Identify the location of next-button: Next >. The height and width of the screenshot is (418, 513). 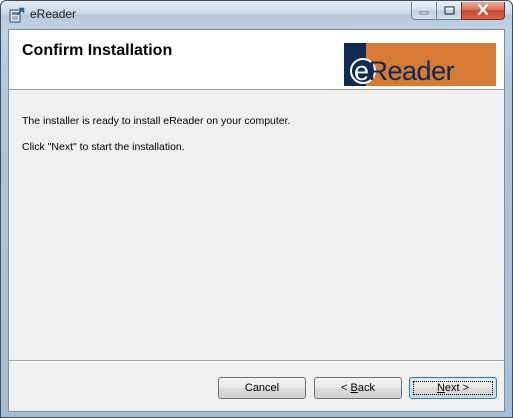
(453, 388).